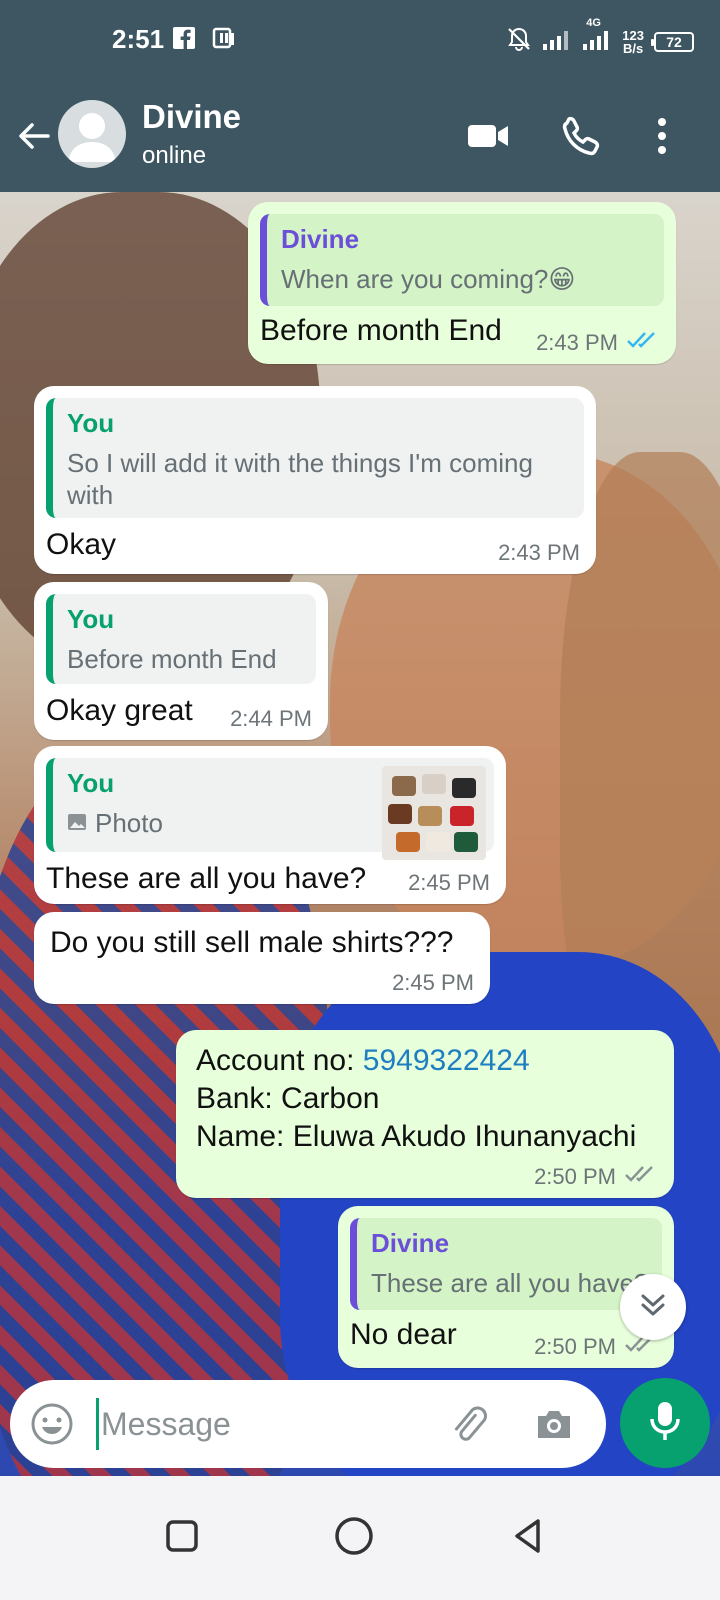  I want to click on signal-4g-icon: 4G, so click(597, 36).